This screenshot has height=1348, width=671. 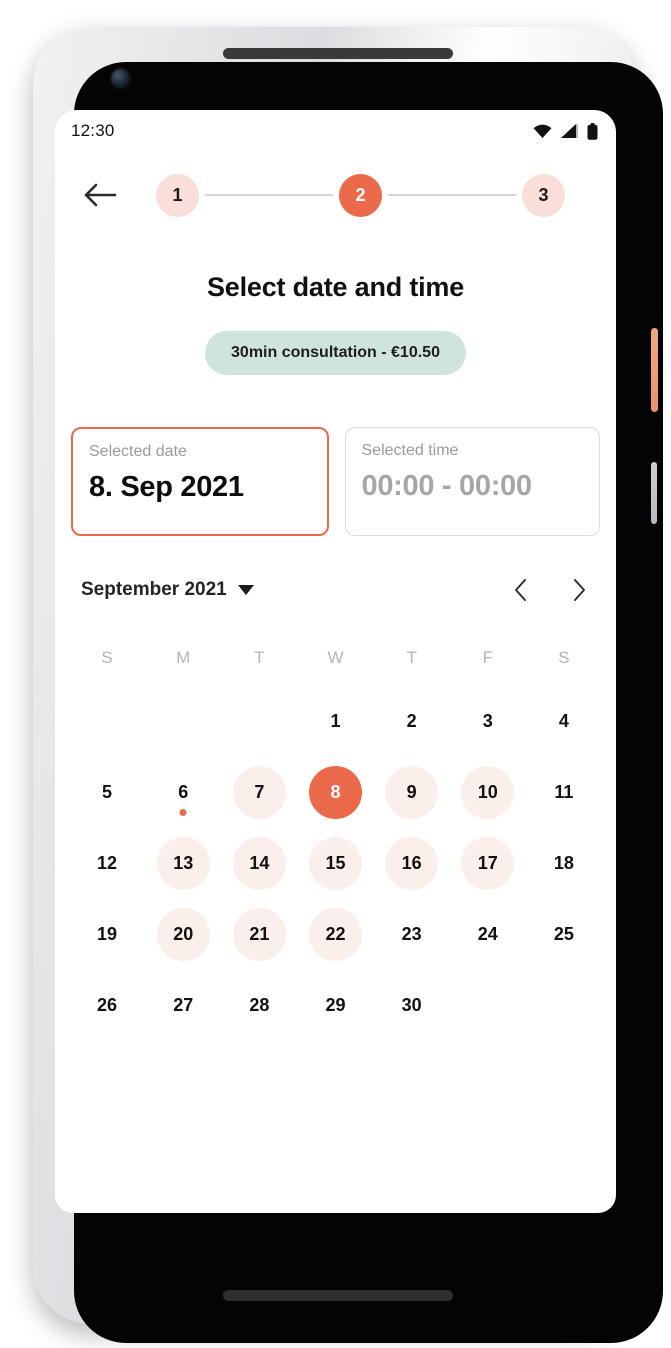 I want to click on calendar-day-number: 2, so click(x=411, y=721).